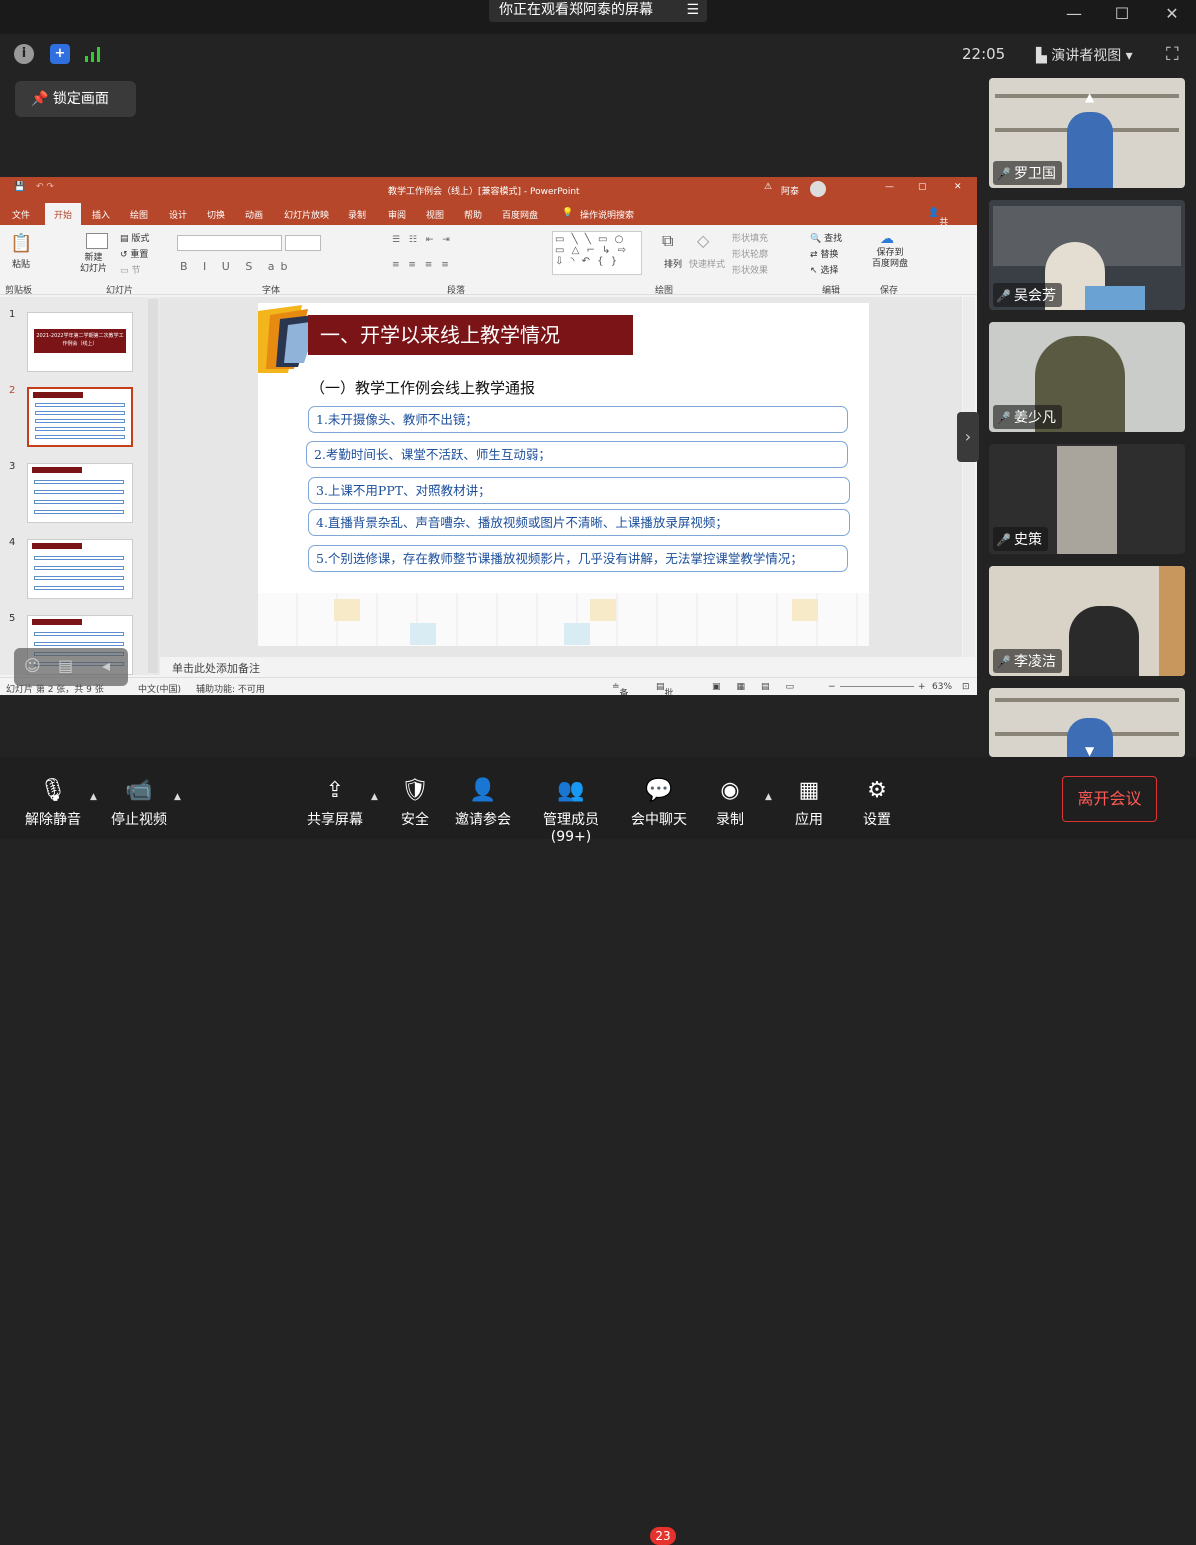 This screenshot has width=1196, height=1545. I want to click on language: 中文(中国), so click(159, 688).